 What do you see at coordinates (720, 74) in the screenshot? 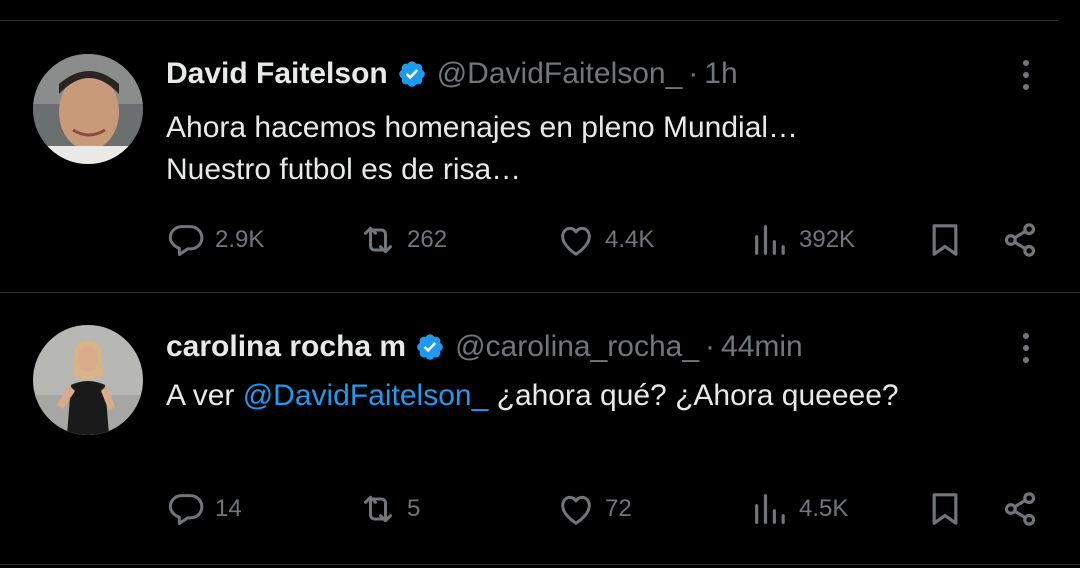
I see `timestamp: 1h` at bounding box center [720, 74].